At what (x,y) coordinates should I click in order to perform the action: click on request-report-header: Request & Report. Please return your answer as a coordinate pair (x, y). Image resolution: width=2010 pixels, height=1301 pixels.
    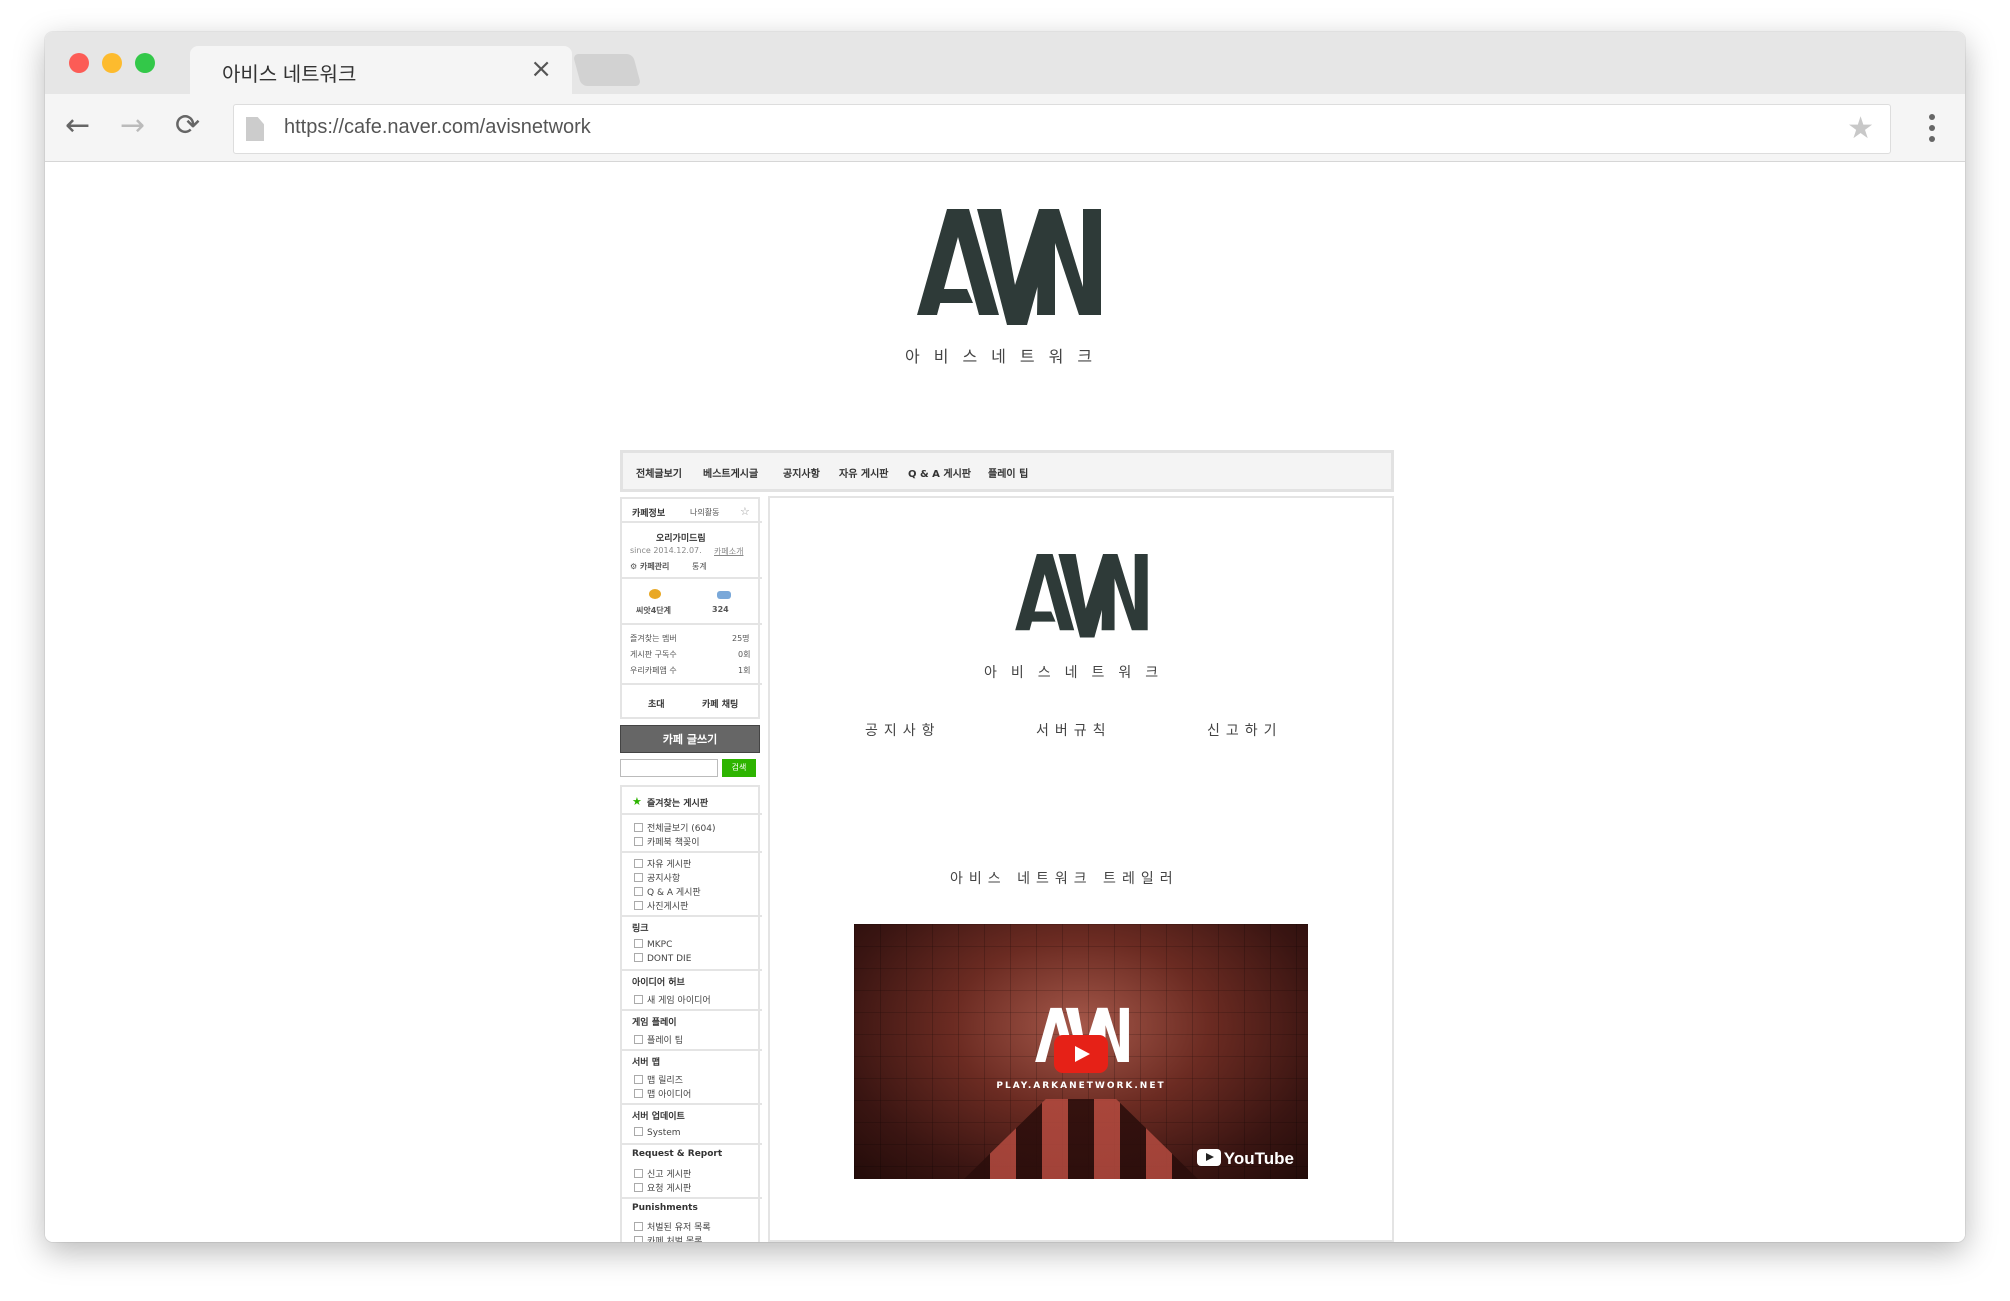
    Looking at the image, I should click on (677, 1154).